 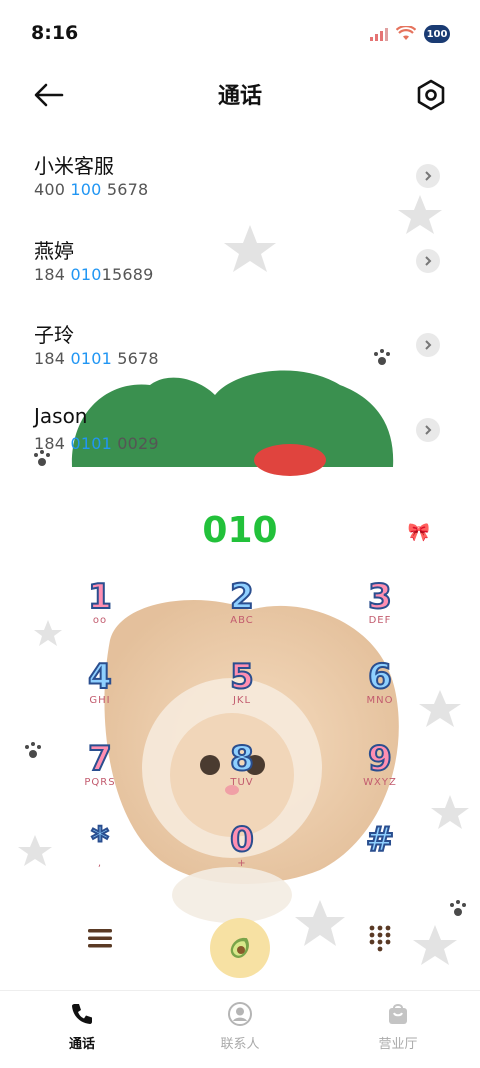 I want to click on key-star: *,, so click(x=100, y=853).